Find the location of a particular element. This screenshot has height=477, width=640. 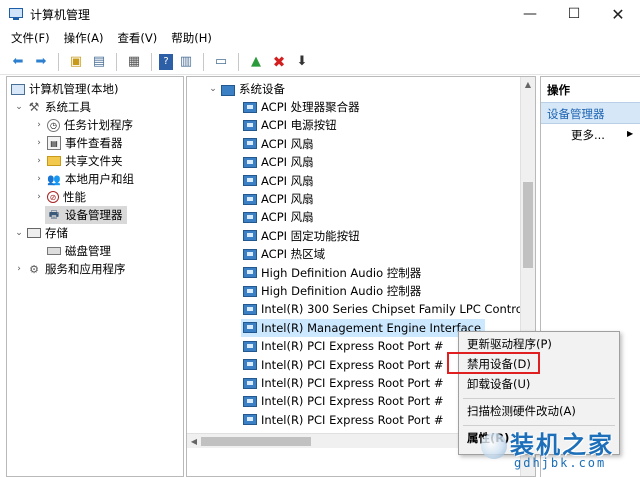

up-folder-icon: ▣ is located at coordinates (76, 62).